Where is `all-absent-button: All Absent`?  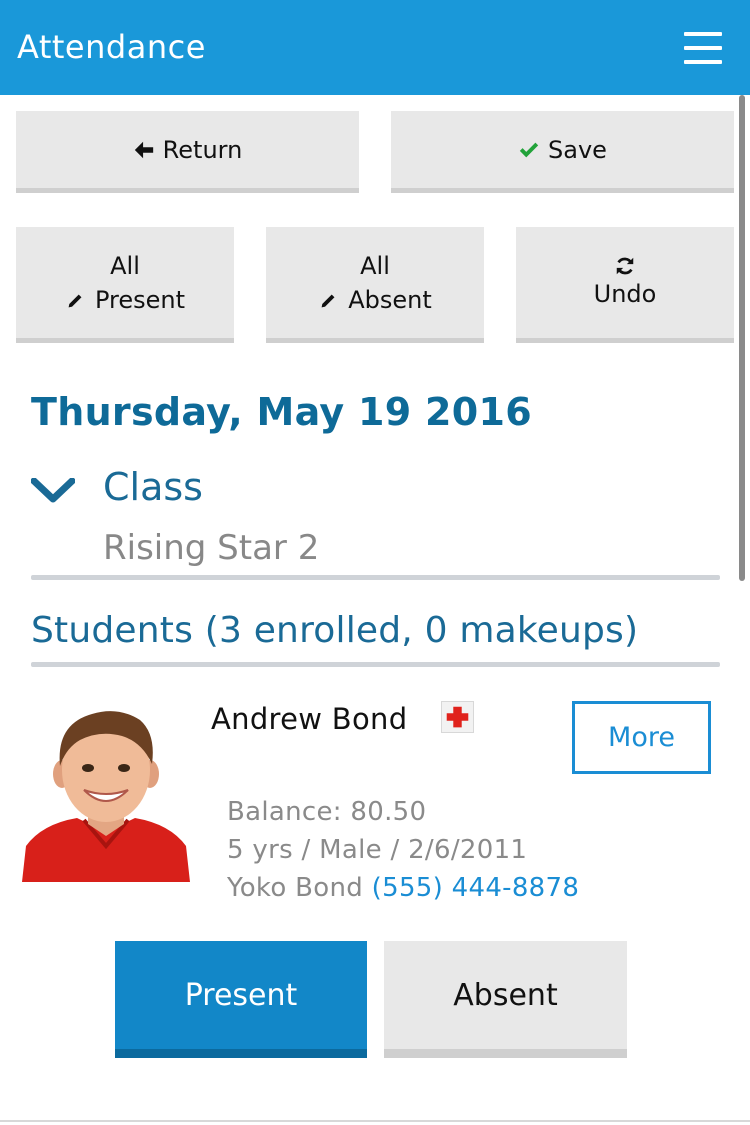 all-absent-button: All Absent is located at coordinates (375, 285).